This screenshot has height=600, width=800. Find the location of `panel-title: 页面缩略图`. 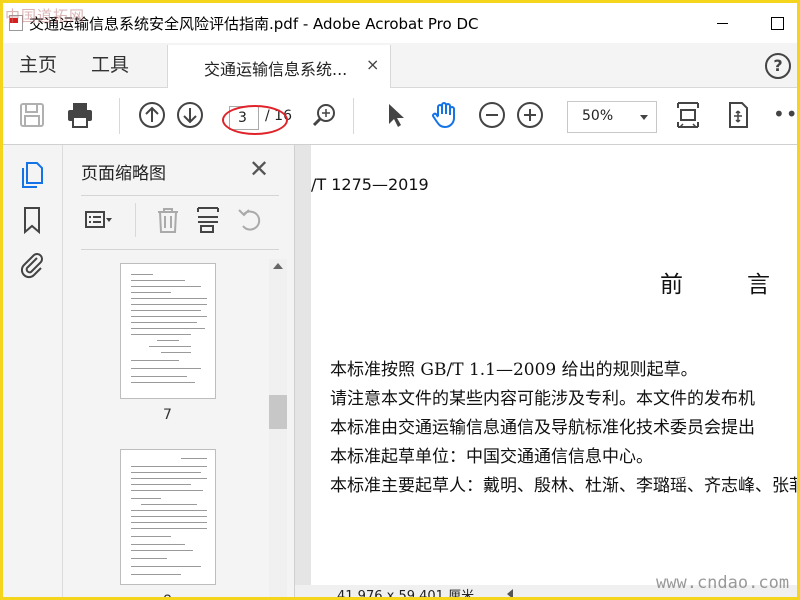

panel-title: 页面缩略图 is located at coordinates (123, 174).